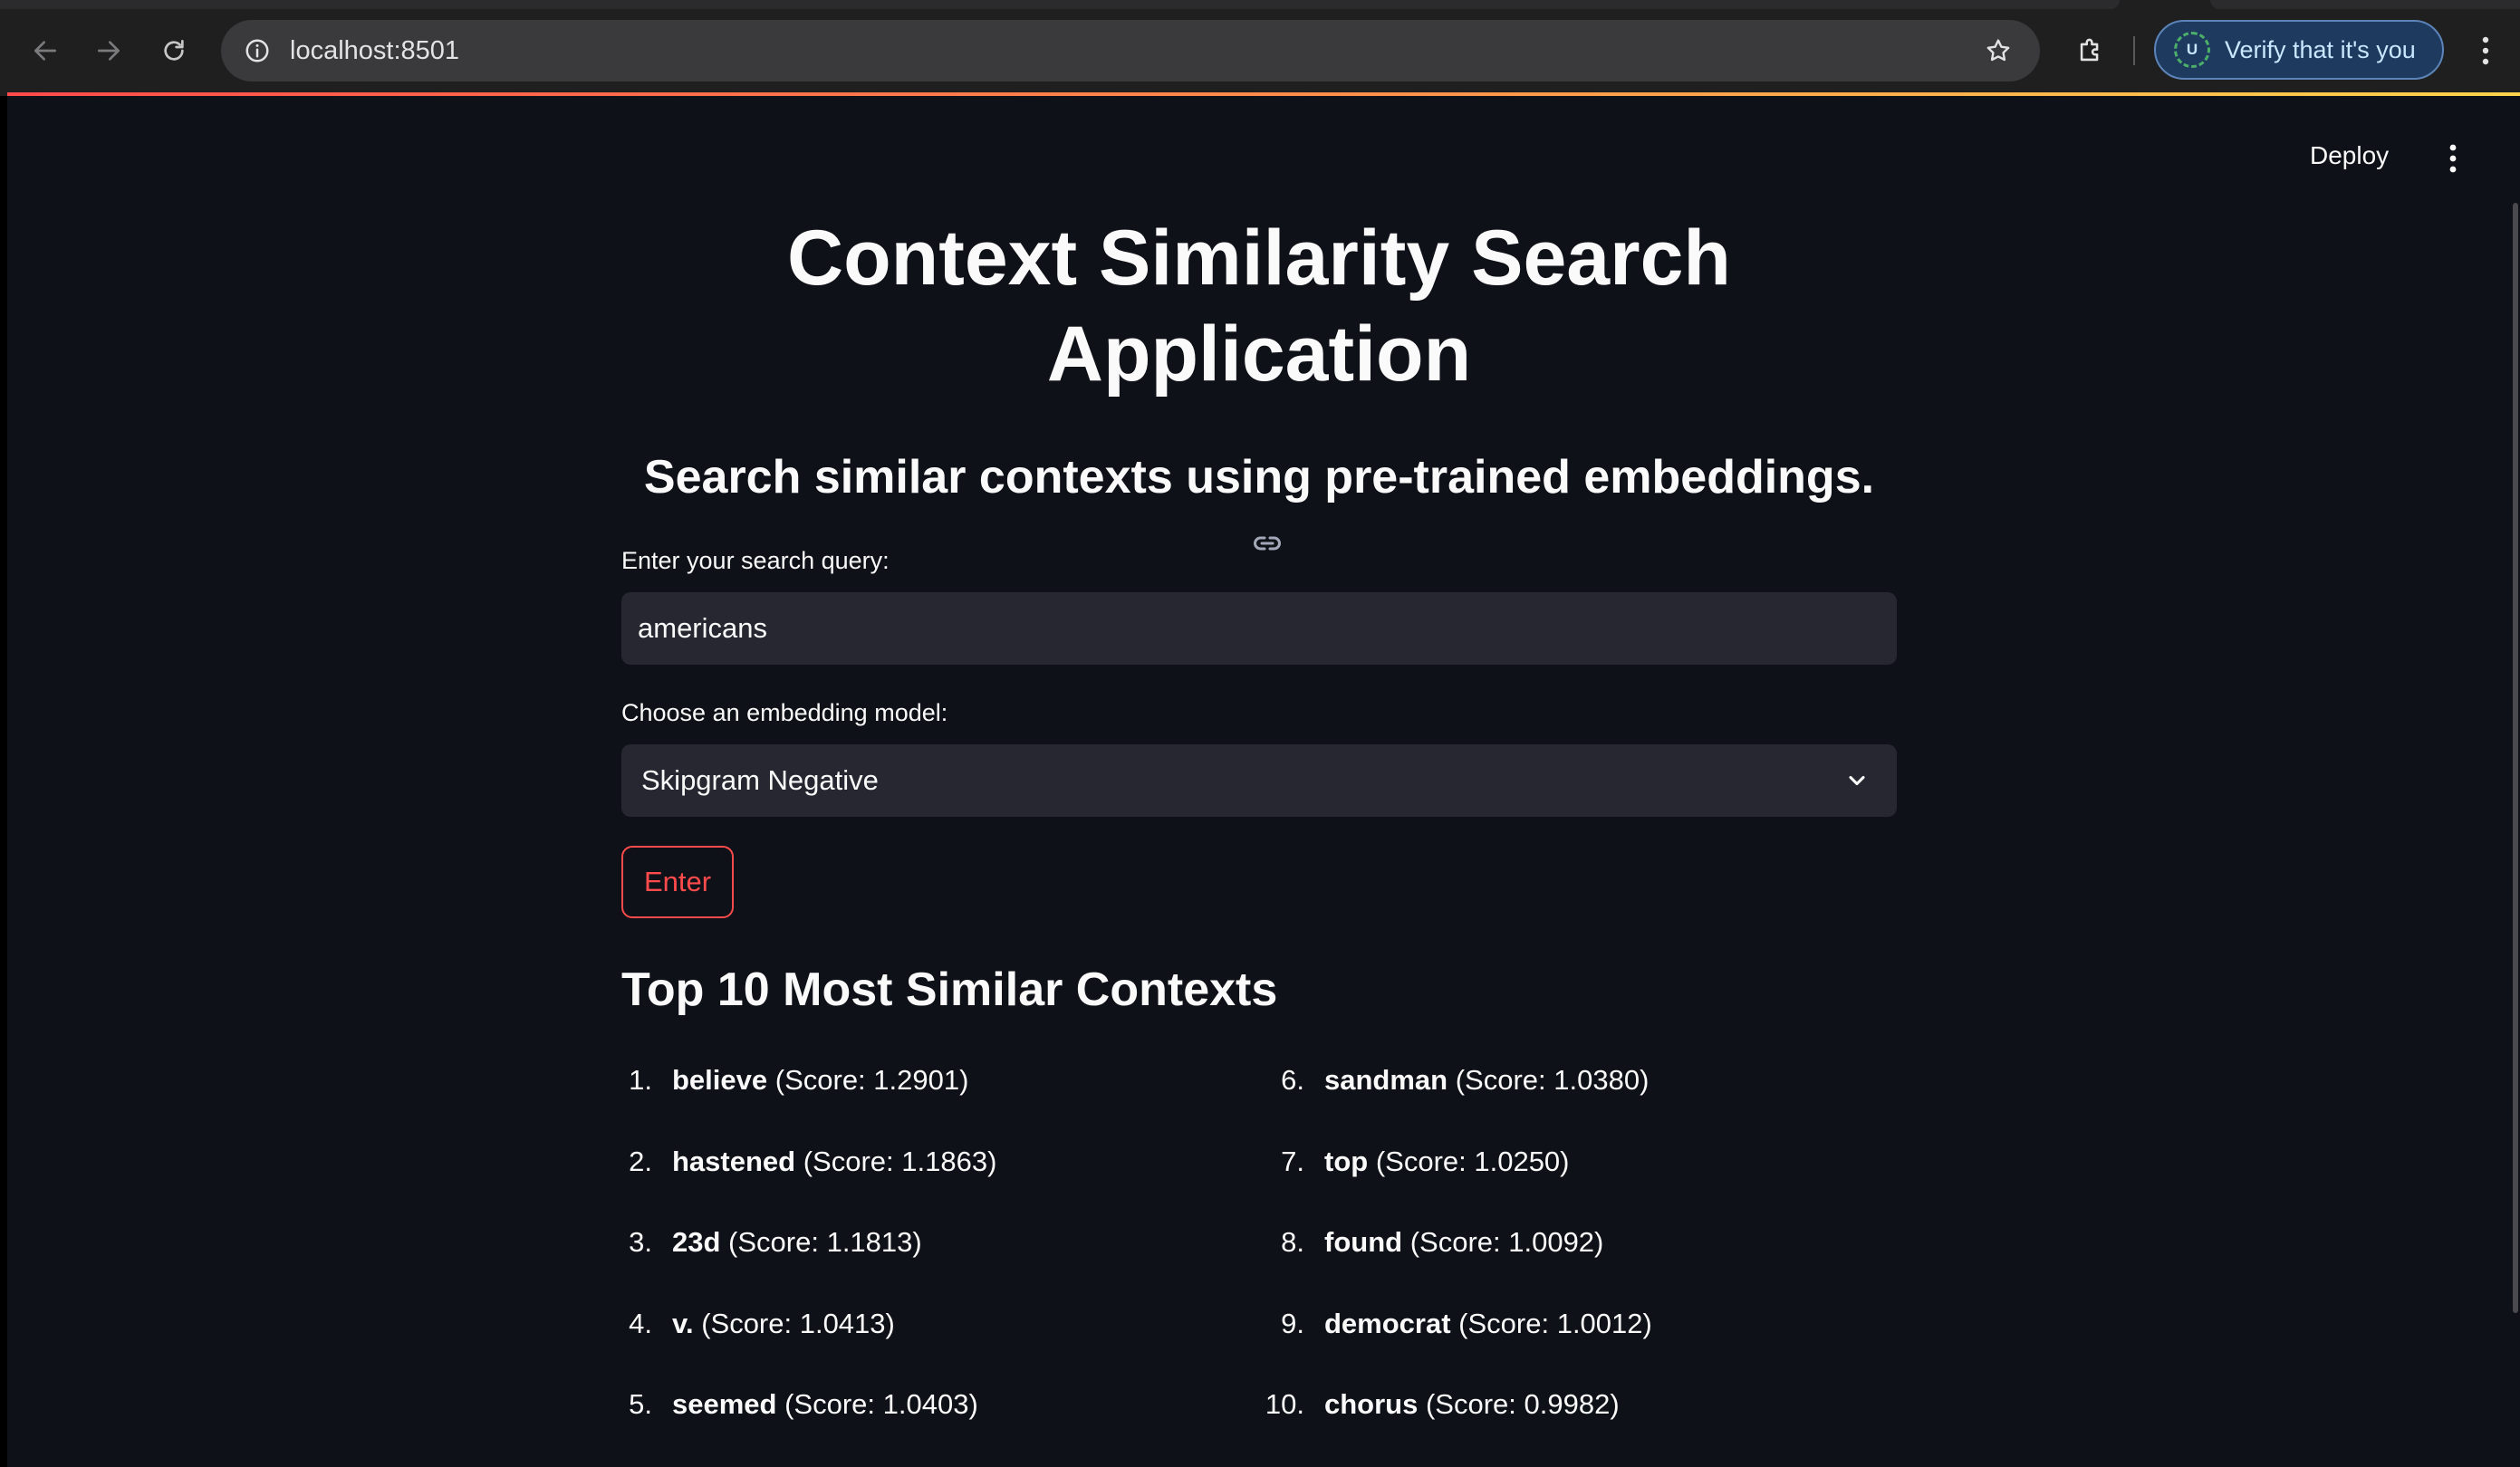 This screenshot has height=1467, width=2520. I want to click on arrow-right-icon, so click(109, 51).